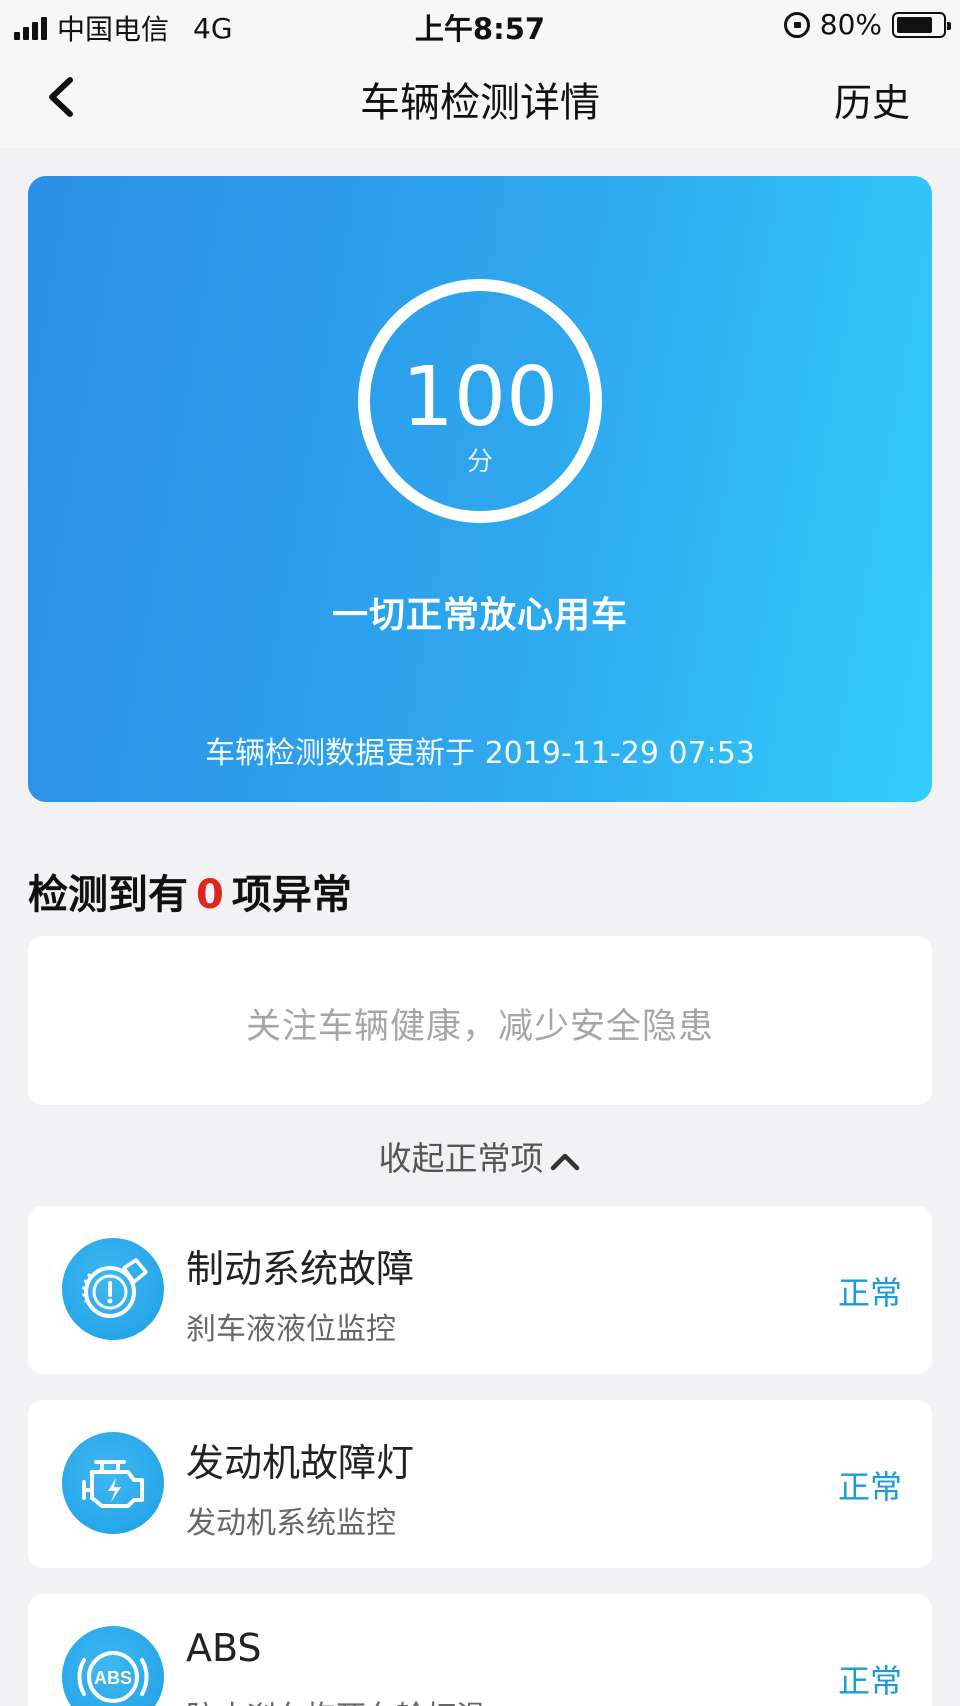 Image resolution: width=960 pixels, height=1706 pixels. Describe the element at coordinates (291, 895) in the screenshot. I see `anomaly-suffix: 项异常` at that location.